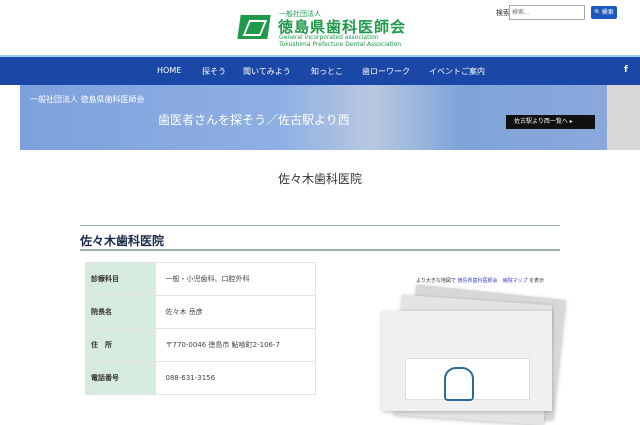  I want to click on table-row: 院長名 佐々木 岳彦, so click(200, 312).